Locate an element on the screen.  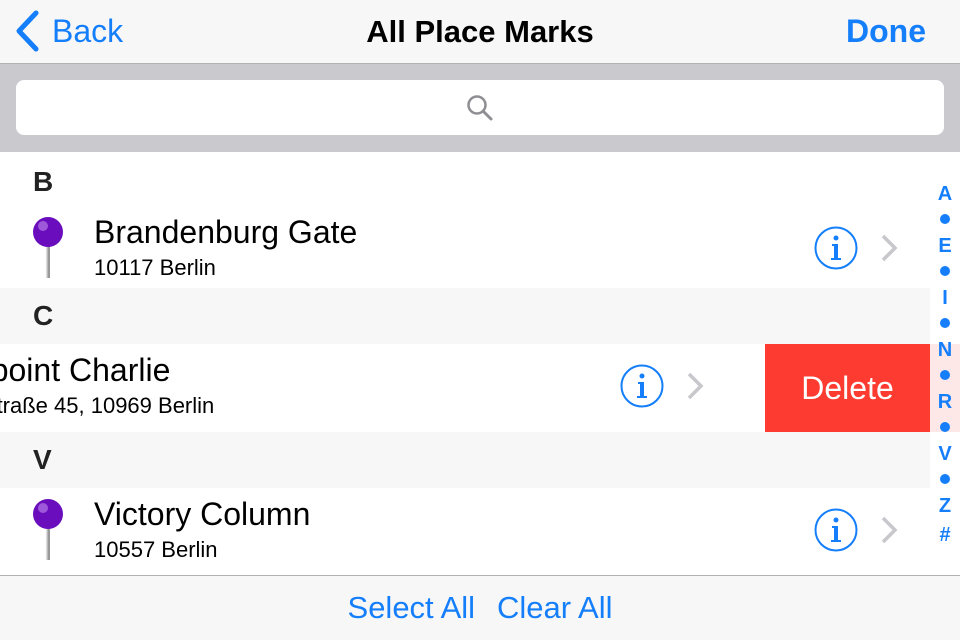
delete-button: Delete is located at coordinates (847, 388).